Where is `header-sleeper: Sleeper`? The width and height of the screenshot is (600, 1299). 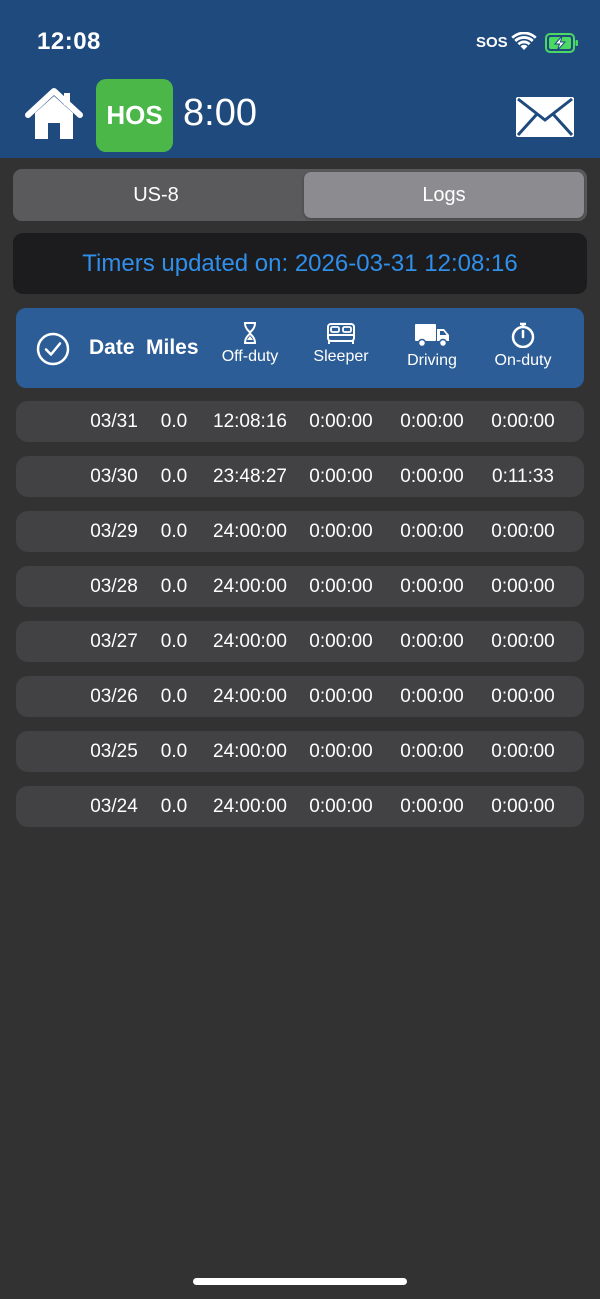
header-sleeper: Sleeper is located at coordinates (341, 344).